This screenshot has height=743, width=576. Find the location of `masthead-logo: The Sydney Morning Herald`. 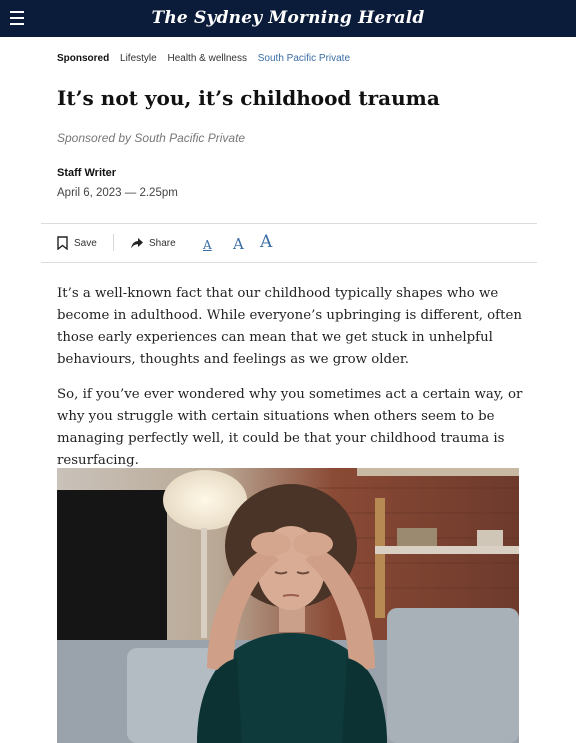

masthead-logo: The Sydney Morning Herald is located at coordinates (288, 18).